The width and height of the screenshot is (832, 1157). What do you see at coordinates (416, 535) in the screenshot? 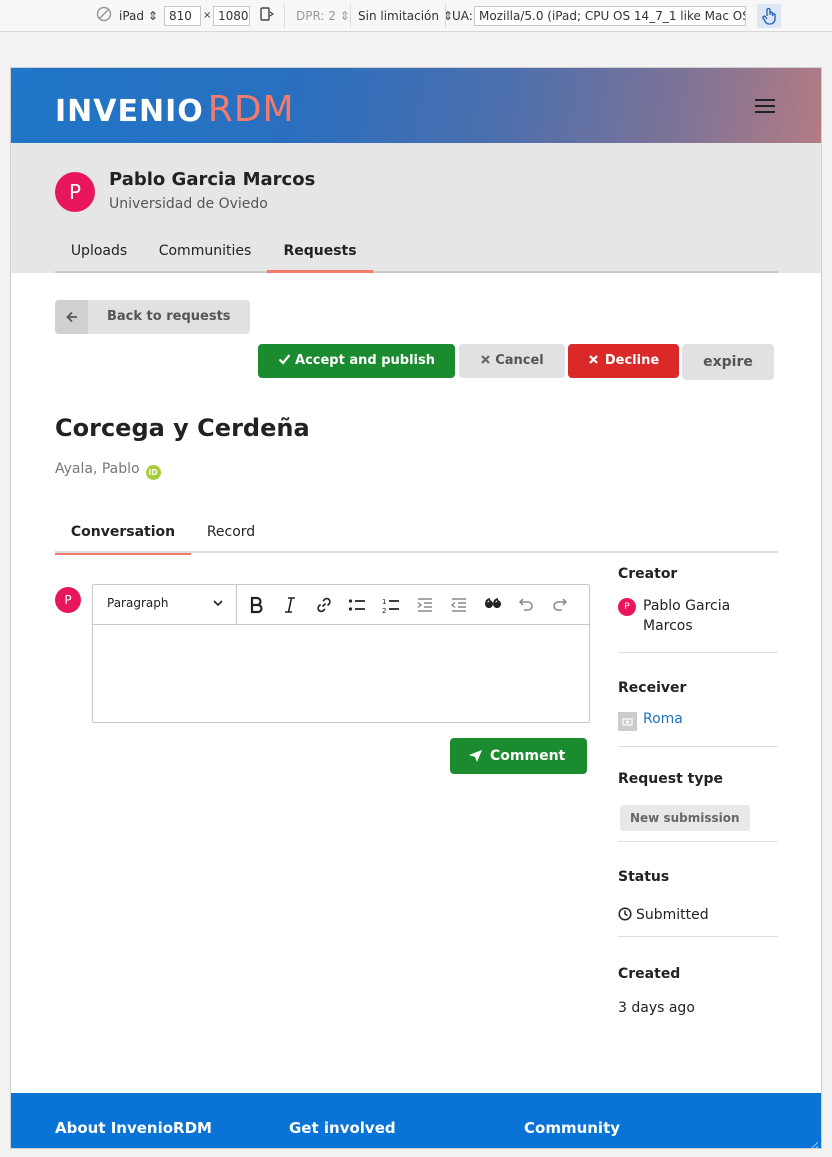
I see `request-tabs: Conversation Record` at bounding box center [416, 535].